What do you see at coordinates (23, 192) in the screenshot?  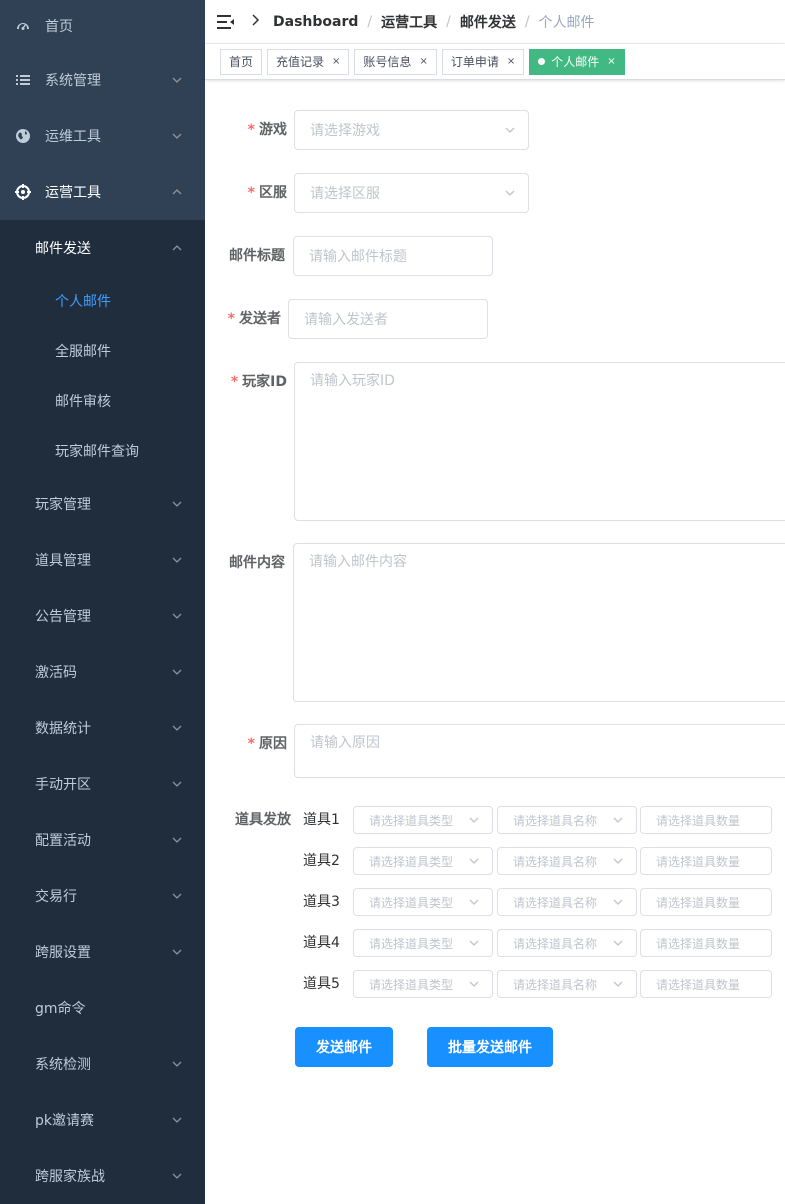 I see `target-icon` at bounding box center [23, 192].